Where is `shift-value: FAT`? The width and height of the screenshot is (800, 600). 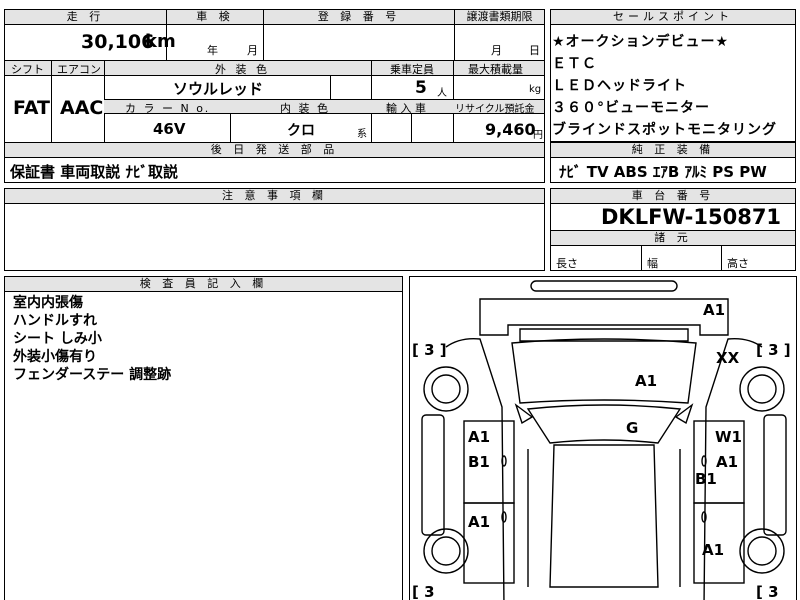 shift-value: FAT is located at coordinates (31, 108).